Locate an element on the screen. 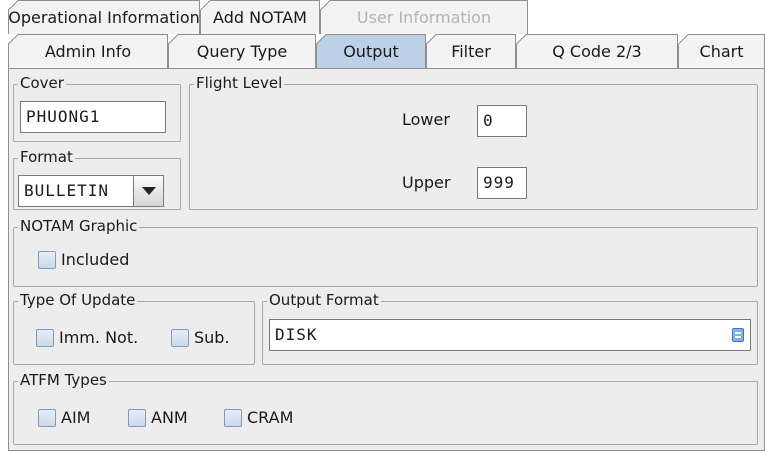 This screenshot has width=765, height=451. anm-checkbox-box is located at coordinates (137, 417).